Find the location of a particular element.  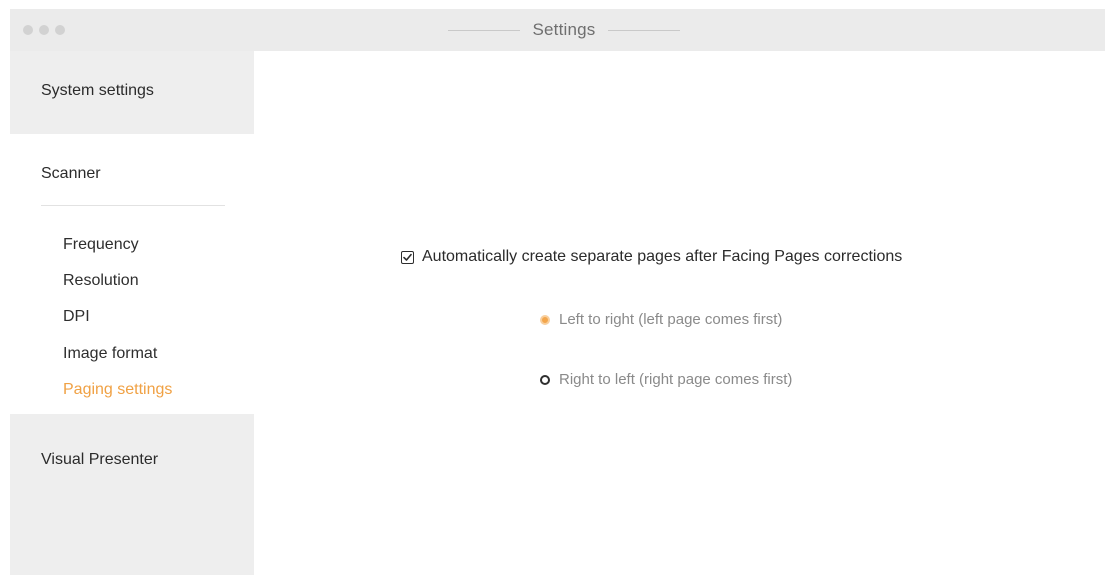

radio-right-to-left is located at coordinates (545, 379).